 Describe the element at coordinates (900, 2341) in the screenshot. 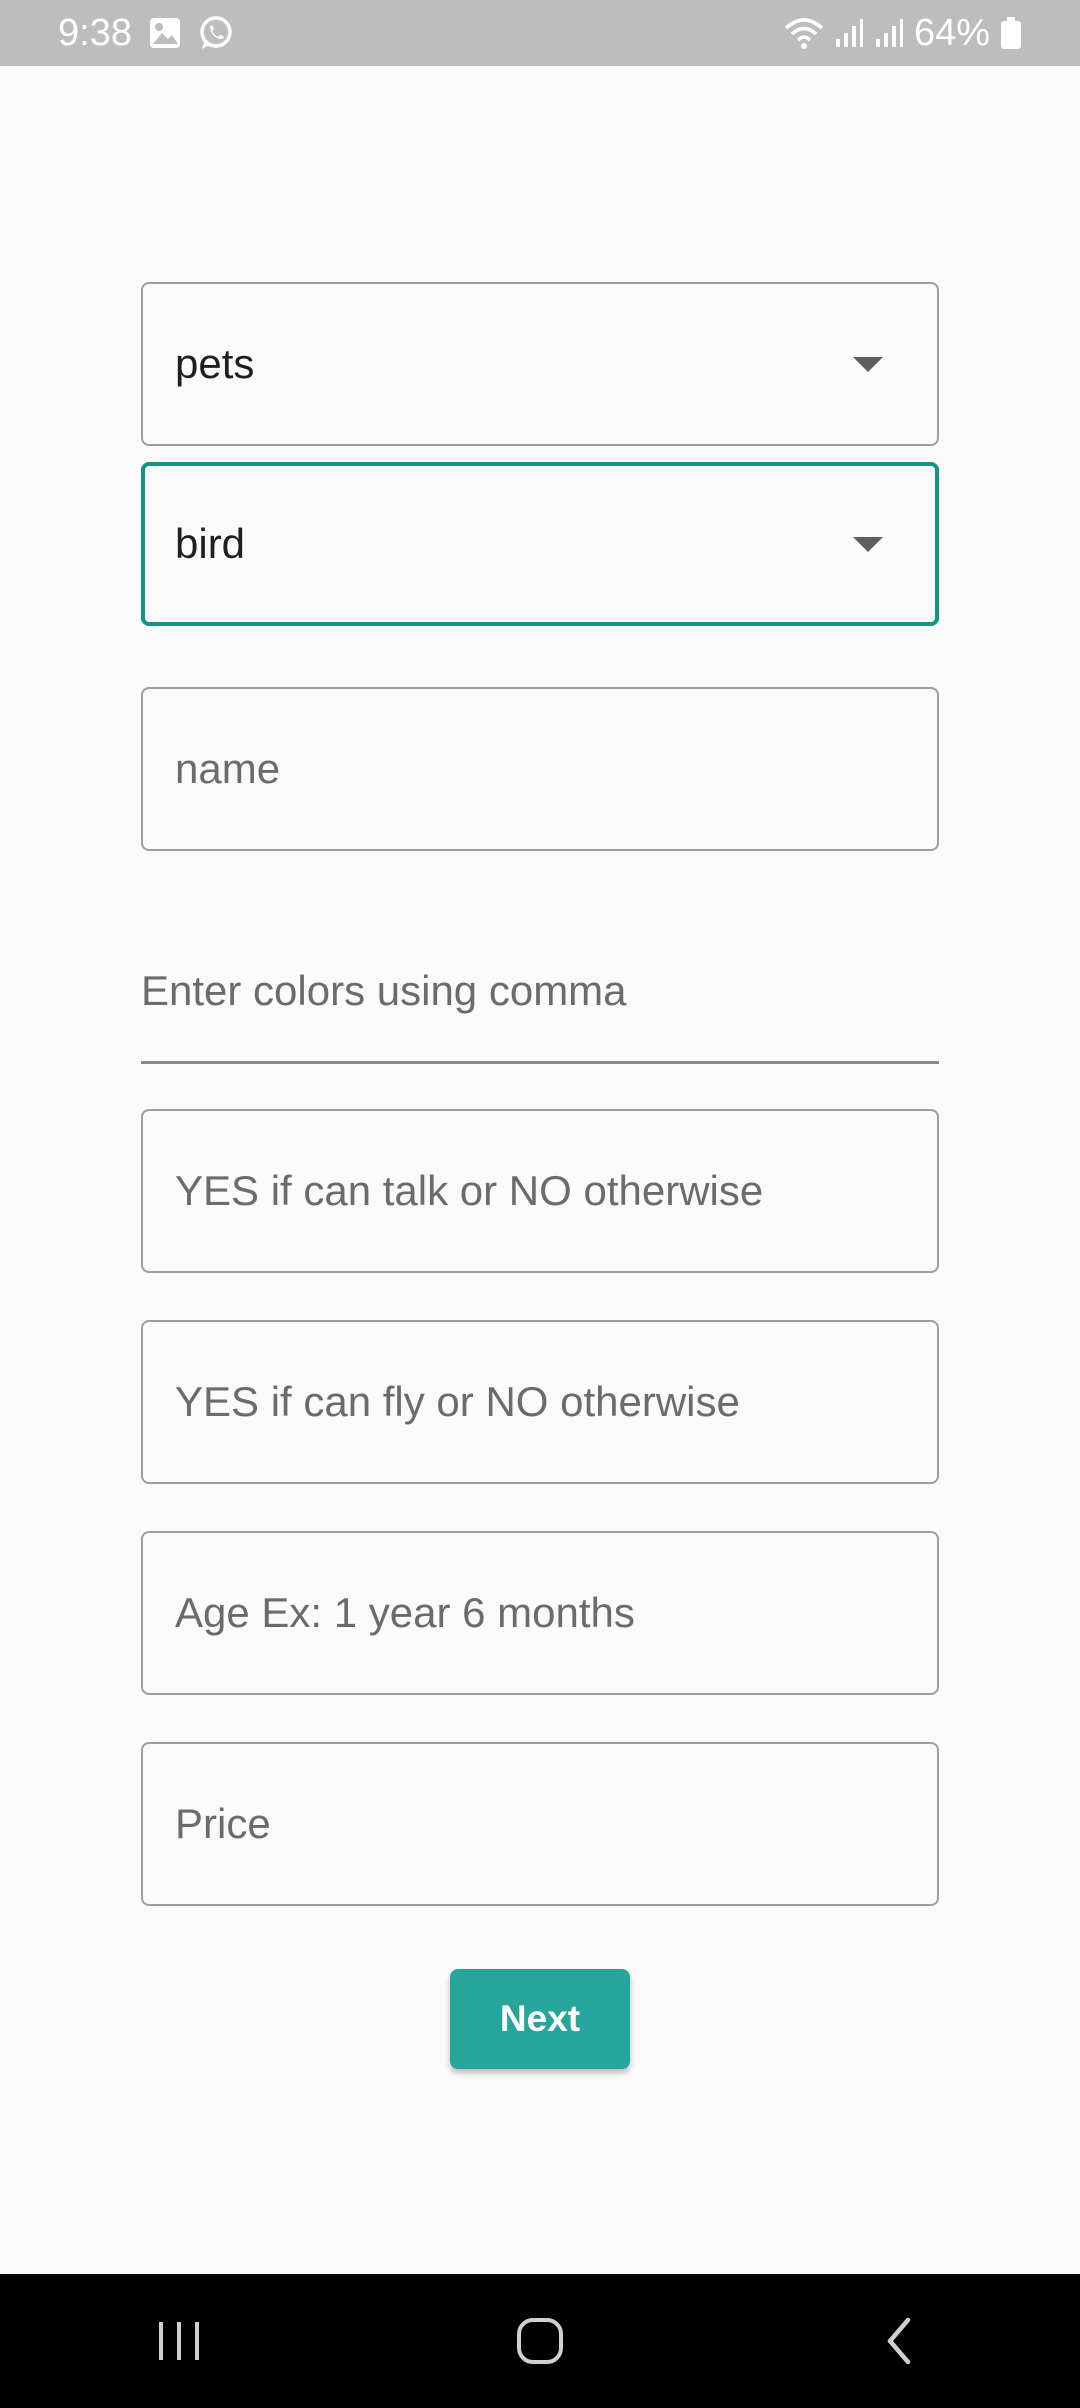

I see `back-icon` at that location.